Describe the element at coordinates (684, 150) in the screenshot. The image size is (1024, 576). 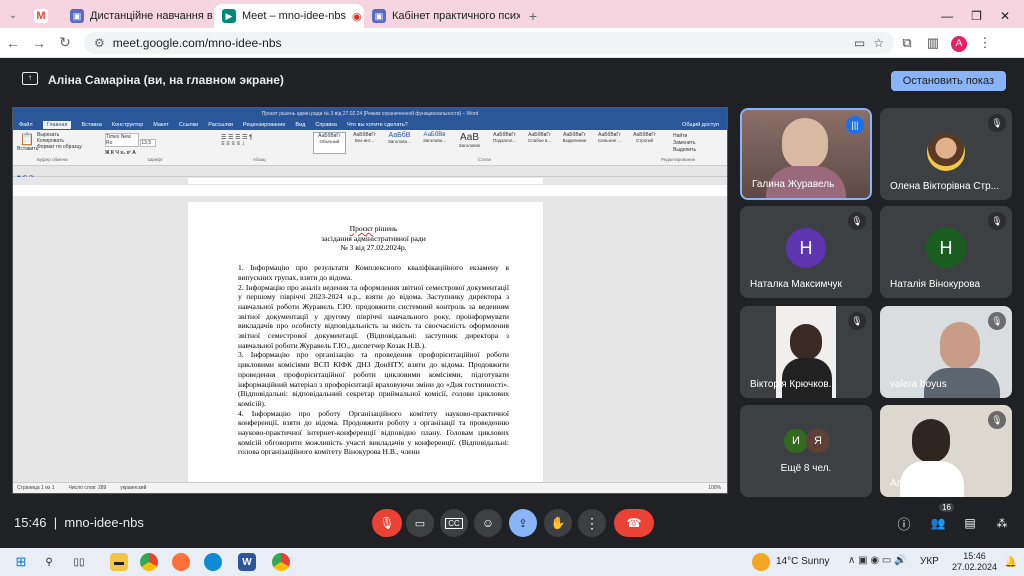
I see `select-button: Выделить` at that location.